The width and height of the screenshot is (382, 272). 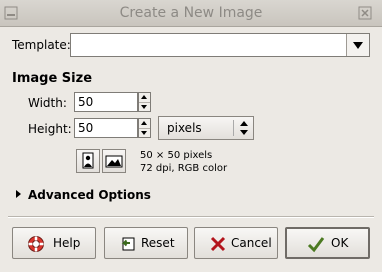 What do you see at coordinates (220, 45) in the screenshot?
I see `template-combo` at bounding box center [220, 45].